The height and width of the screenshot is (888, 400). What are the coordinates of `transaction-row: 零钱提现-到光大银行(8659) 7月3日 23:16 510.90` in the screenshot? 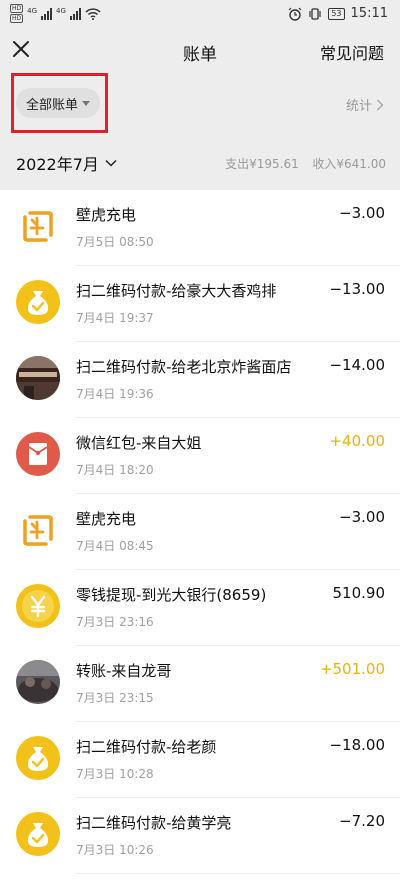 It's located at (200, 608).